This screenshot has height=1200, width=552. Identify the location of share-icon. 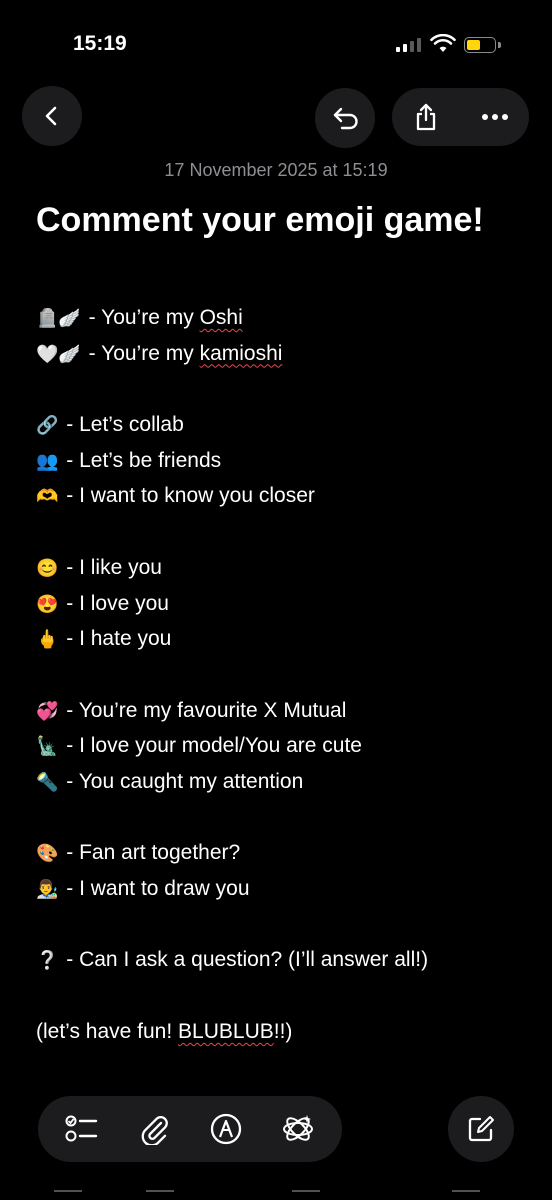
(426, 117).